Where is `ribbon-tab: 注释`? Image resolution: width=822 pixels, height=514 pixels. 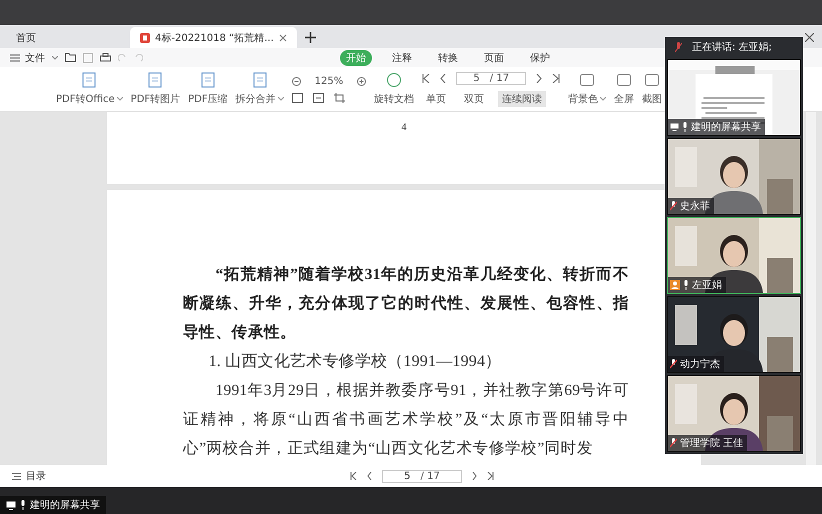 ribbon-tab: 注释 is located at coordinates (402, 58).